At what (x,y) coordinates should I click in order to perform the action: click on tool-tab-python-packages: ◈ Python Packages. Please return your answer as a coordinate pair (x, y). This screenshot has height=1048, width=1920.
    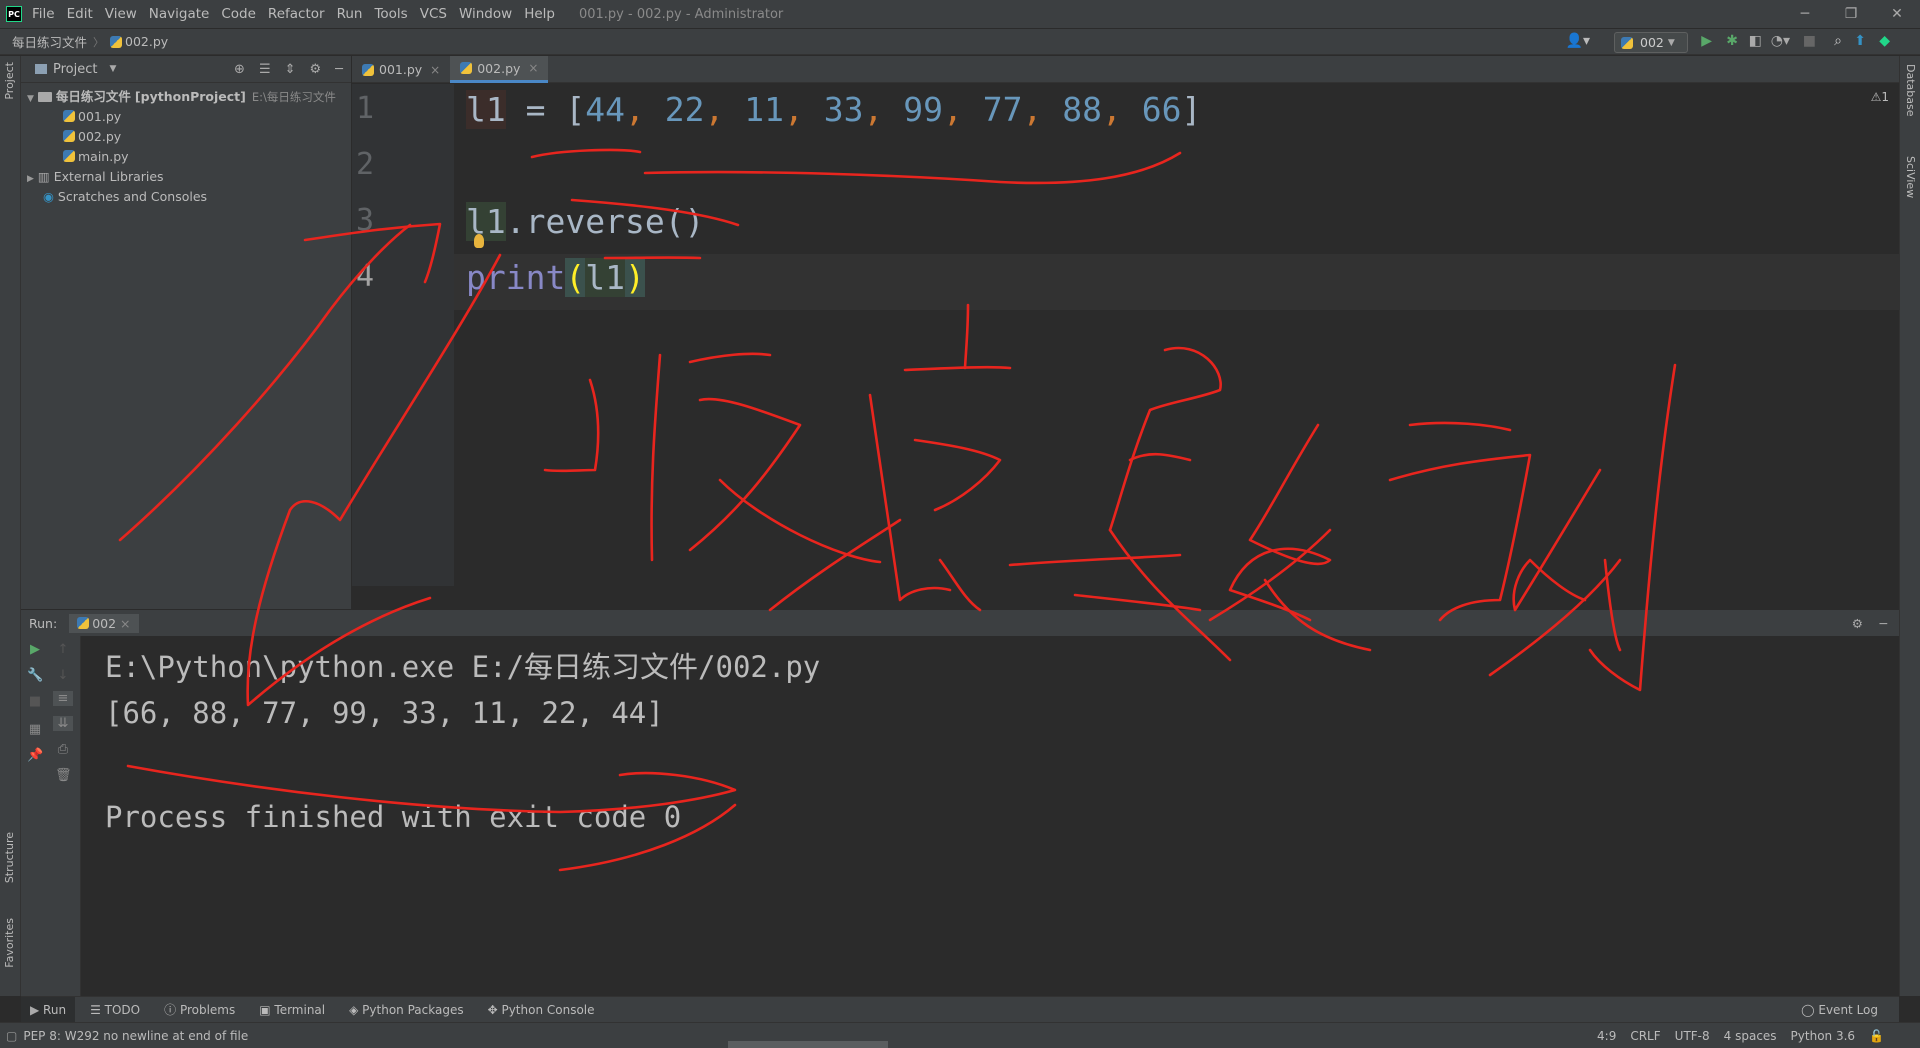
    Looking at the image, I should click on (406, 1010).